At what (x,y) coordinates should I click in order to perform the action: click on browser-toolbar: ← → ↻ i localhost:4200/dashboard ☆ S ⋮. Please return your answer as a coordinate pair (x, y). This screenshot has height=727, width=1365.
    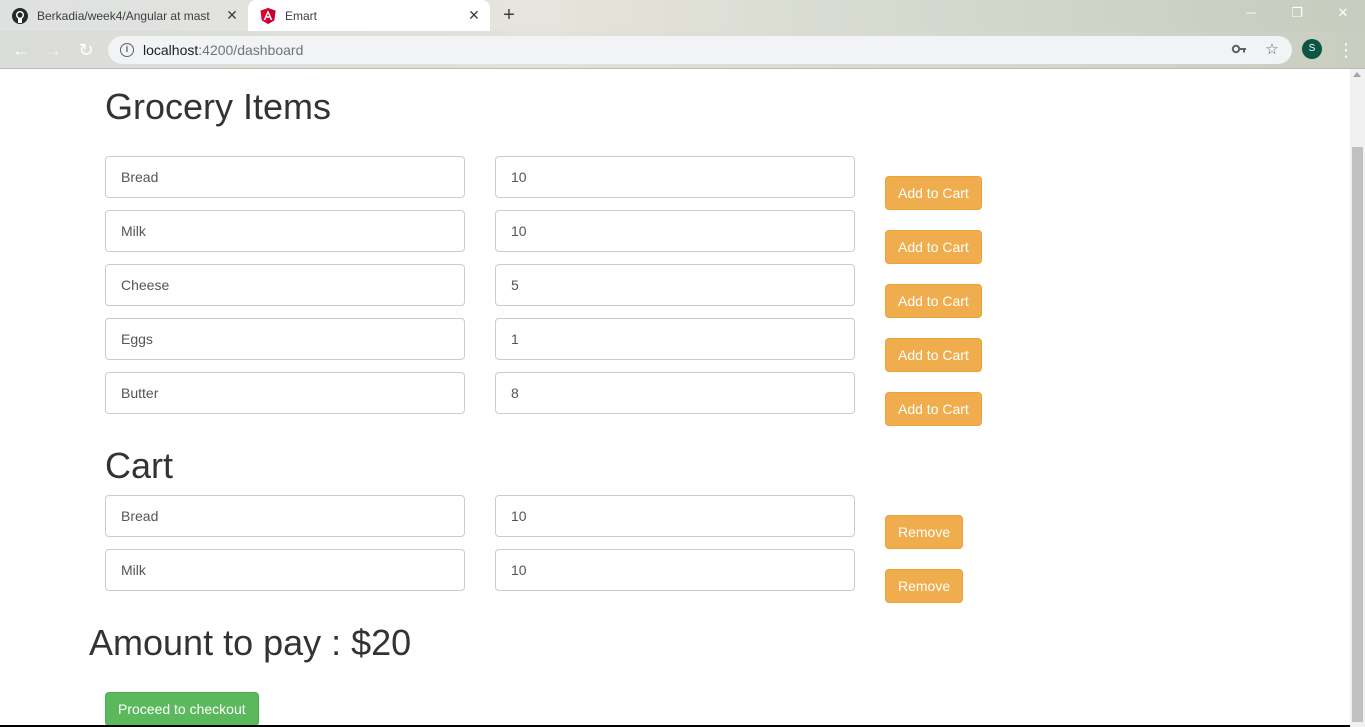
    Looking at the image, I should click on (682, 50).